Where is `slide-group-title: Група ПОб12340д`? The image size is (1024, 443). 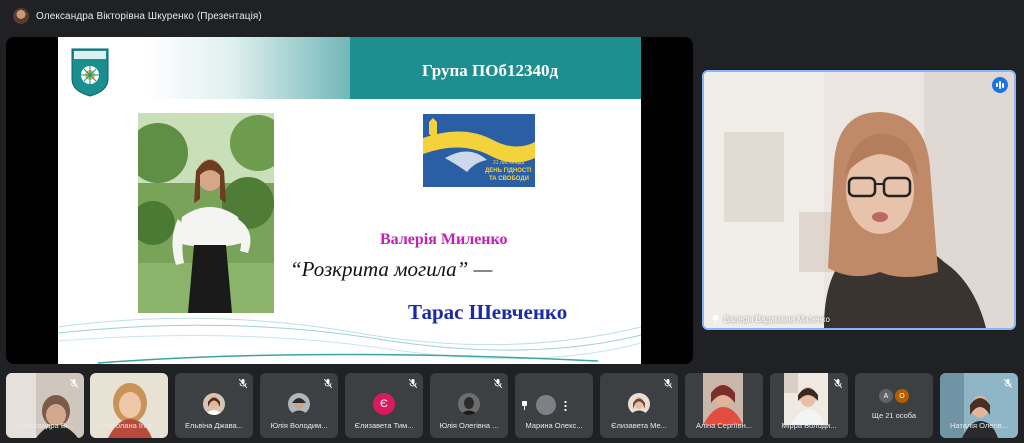 slide-group-title: Група ПОб12340д is located at coordinates (490, 70).